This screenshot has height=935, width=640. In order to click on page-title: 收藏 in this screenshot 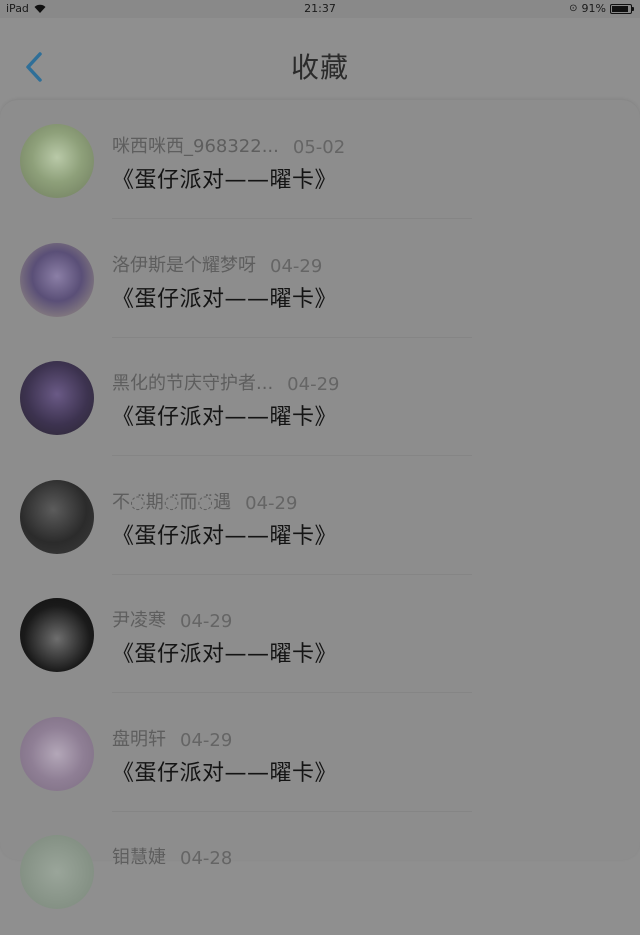, I will do `click(319, 67)`.